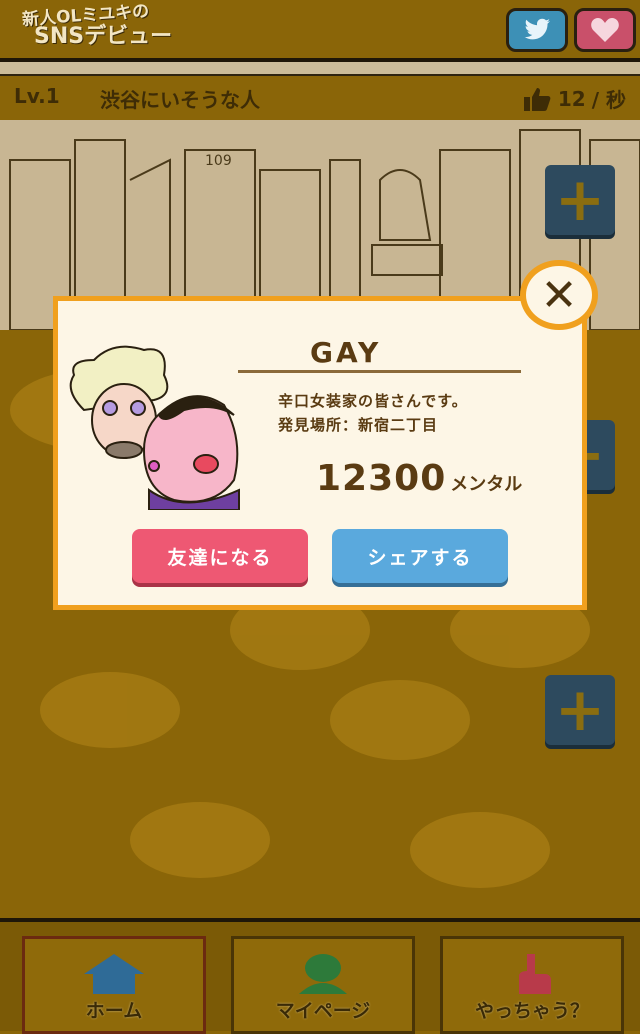 The height and width of the screenshot is (1034, 640). Describe the element at coordinates (420, 556) in the screenshot. I see `share-button: シェアする` at that location.